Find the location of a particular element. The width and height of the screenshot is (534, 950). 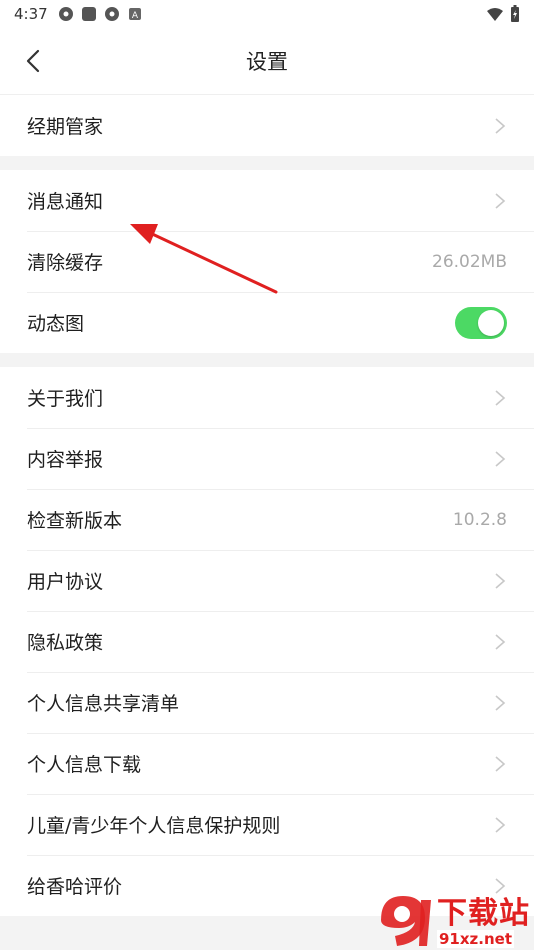

row-child-protection-rules: 儿童/青少年个人信息保护规则 is located at coordinates (267, 824).